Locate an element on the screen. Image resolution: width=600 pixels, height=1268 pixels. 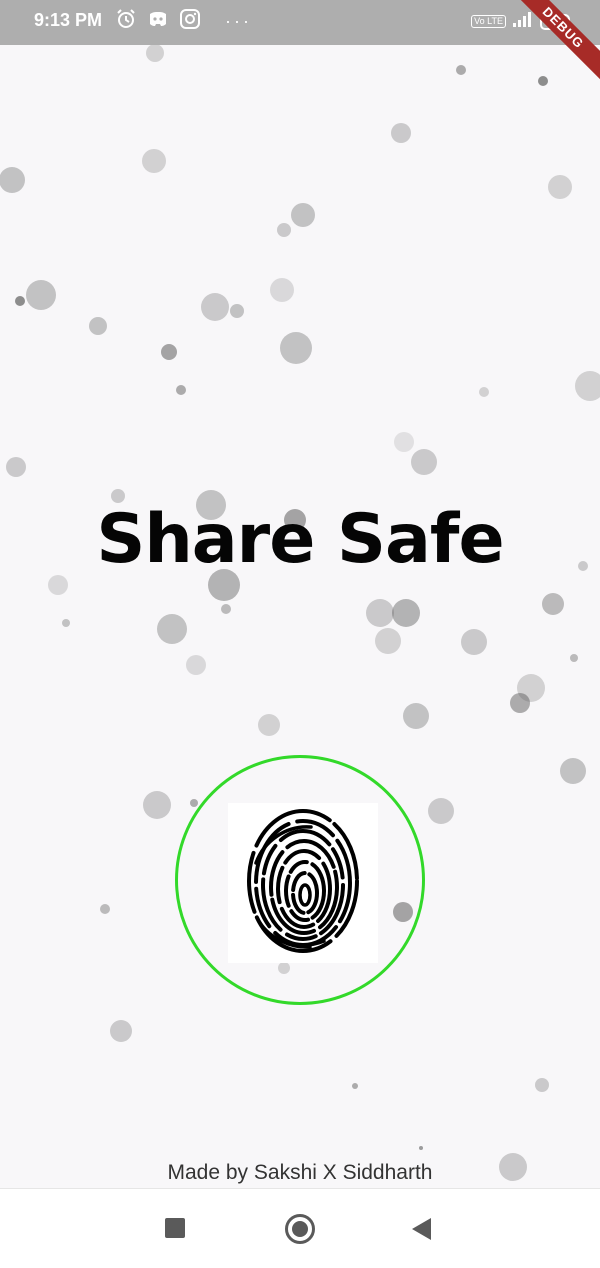
fingerprint-auth-button is located at coordinates (300, 880).